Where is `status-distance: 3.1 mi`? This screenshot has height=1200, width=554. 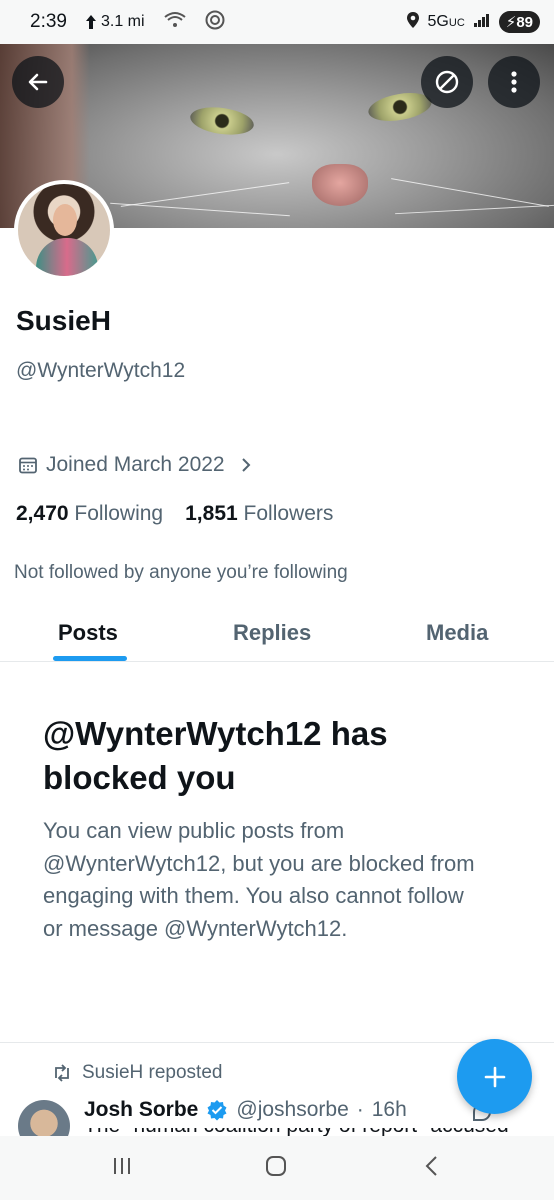
status-distance: 3.1 mi is located at coordinates (115, 22).